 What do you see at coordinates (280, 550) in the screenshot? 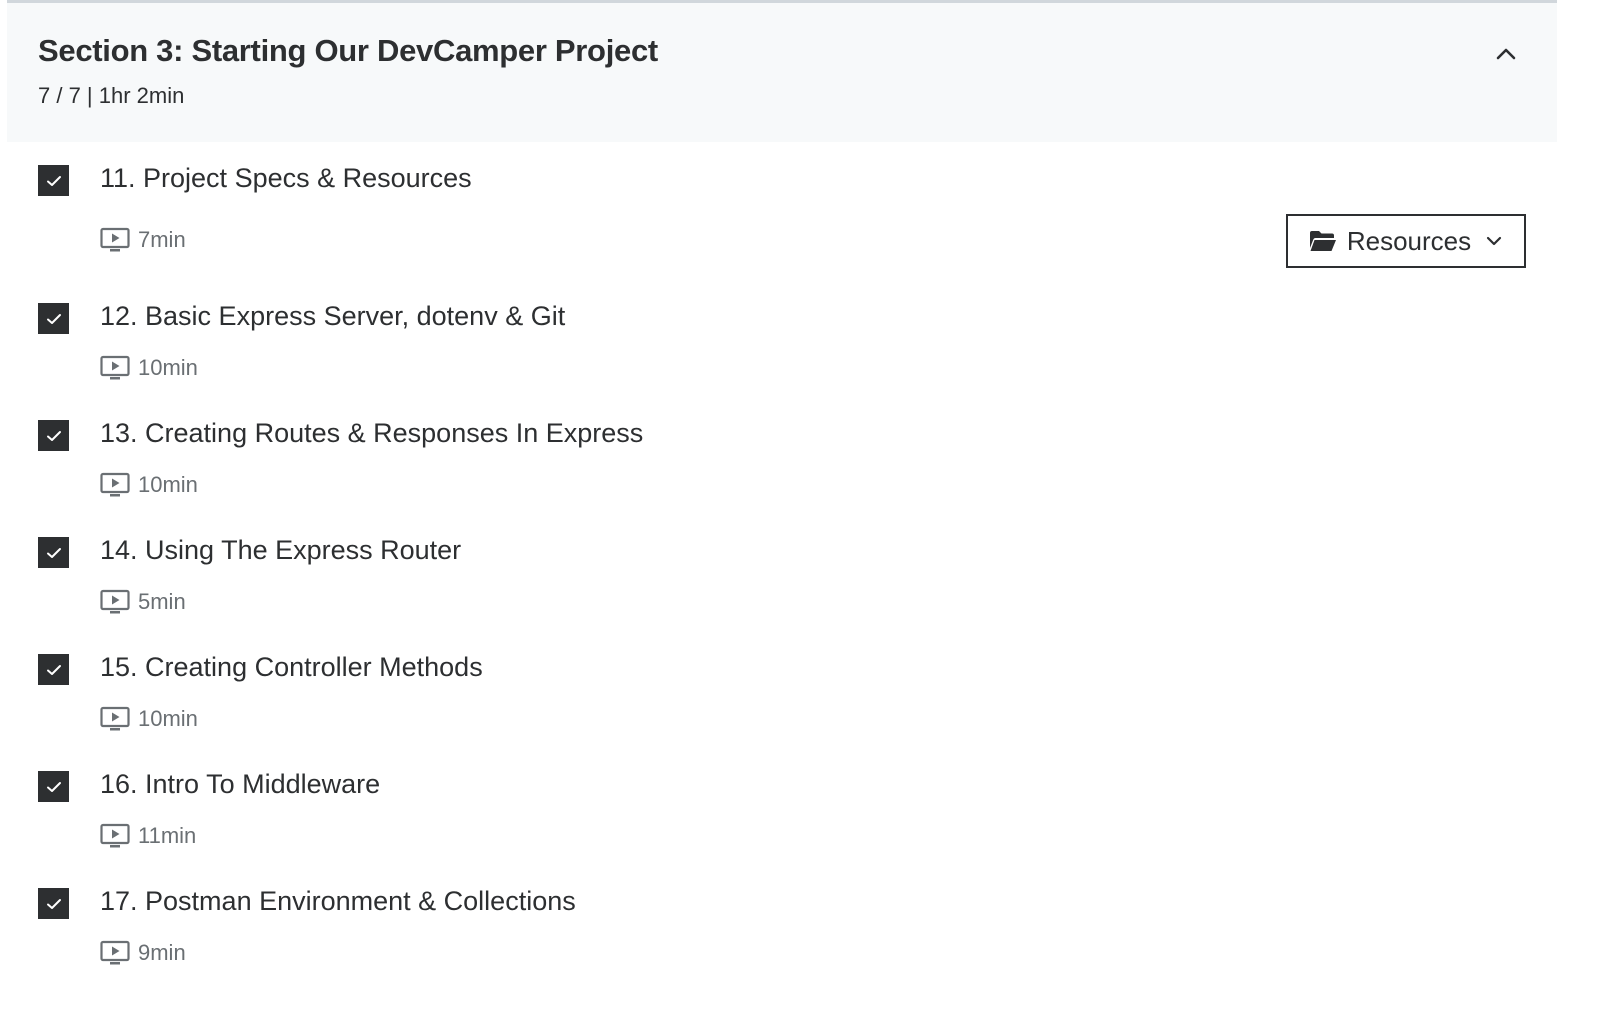
I see `lecture-title: 14. Using The Express Router` at bounding box center [280, 550].